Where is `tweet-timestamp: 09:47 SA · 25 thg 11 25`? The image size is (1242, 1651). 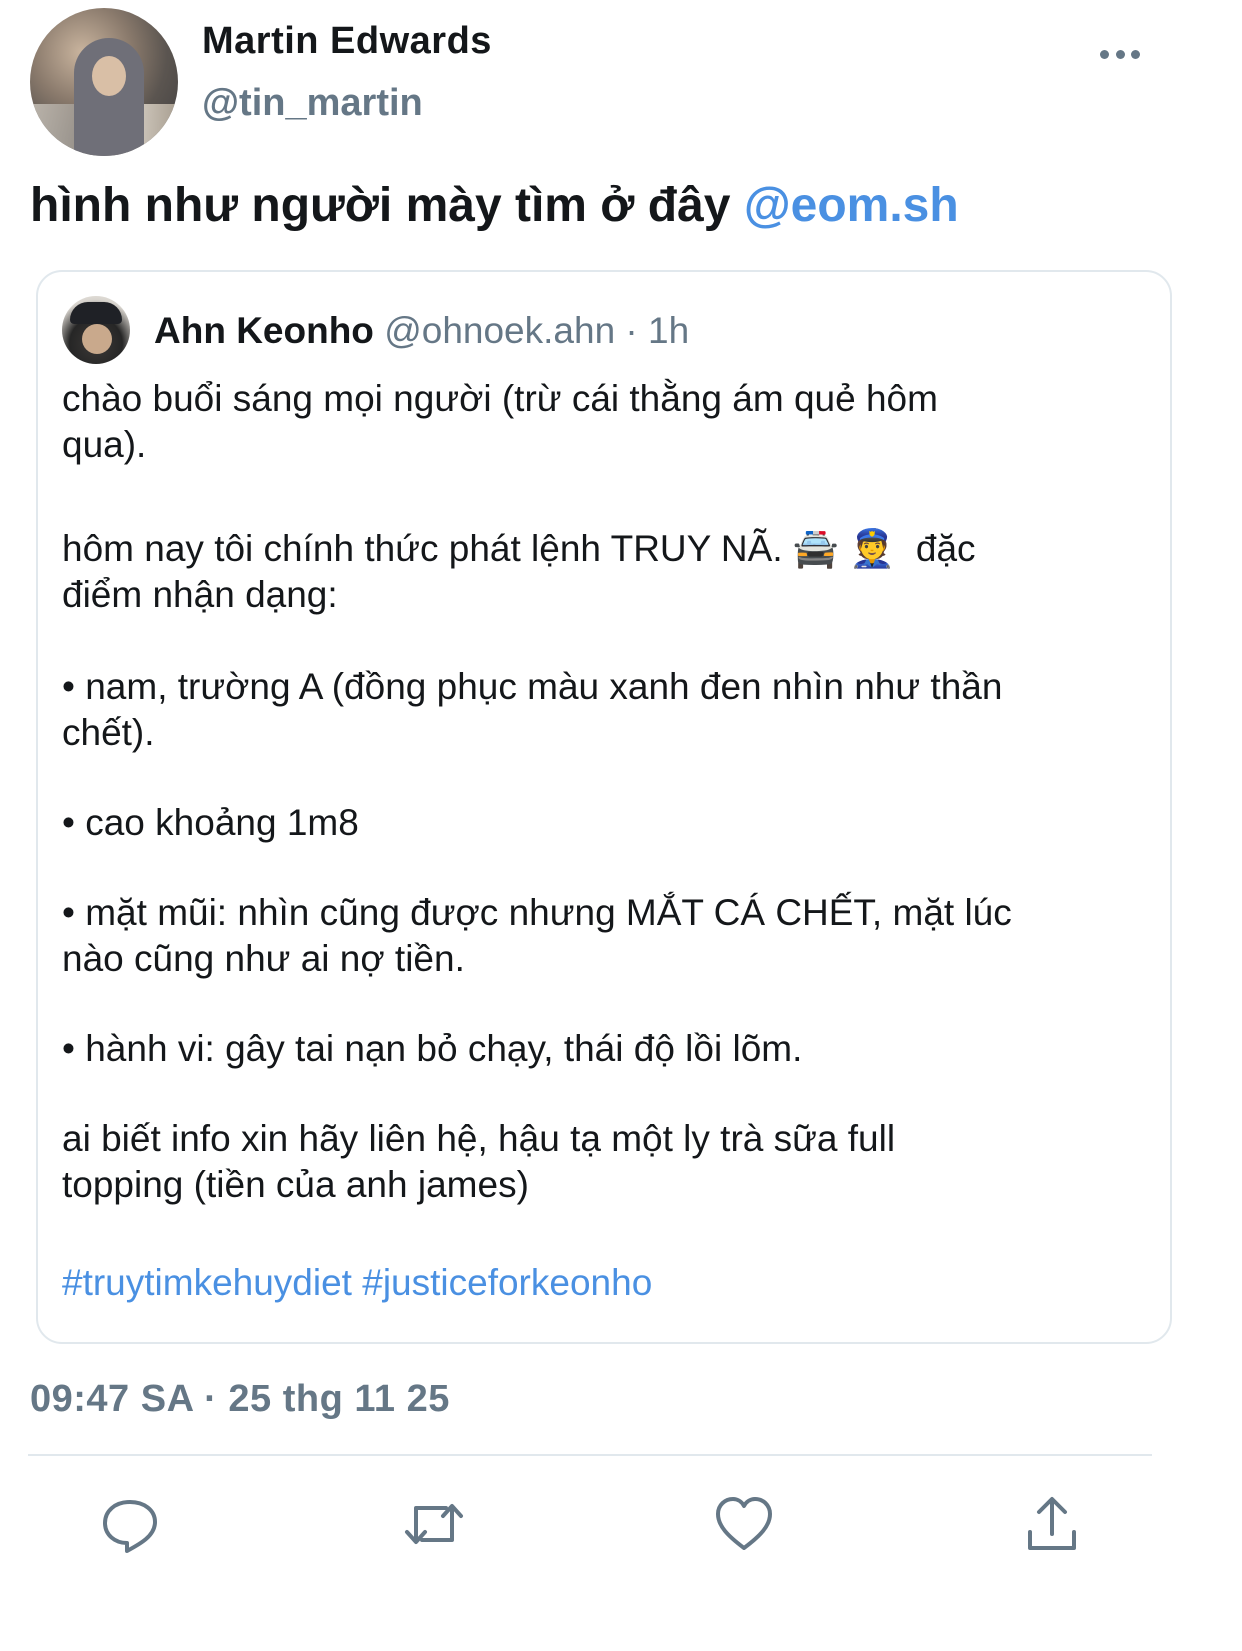
tweet-timestamp: 09:47 SA · 25 thg 11 25 is located at coordinates (240, 1399).